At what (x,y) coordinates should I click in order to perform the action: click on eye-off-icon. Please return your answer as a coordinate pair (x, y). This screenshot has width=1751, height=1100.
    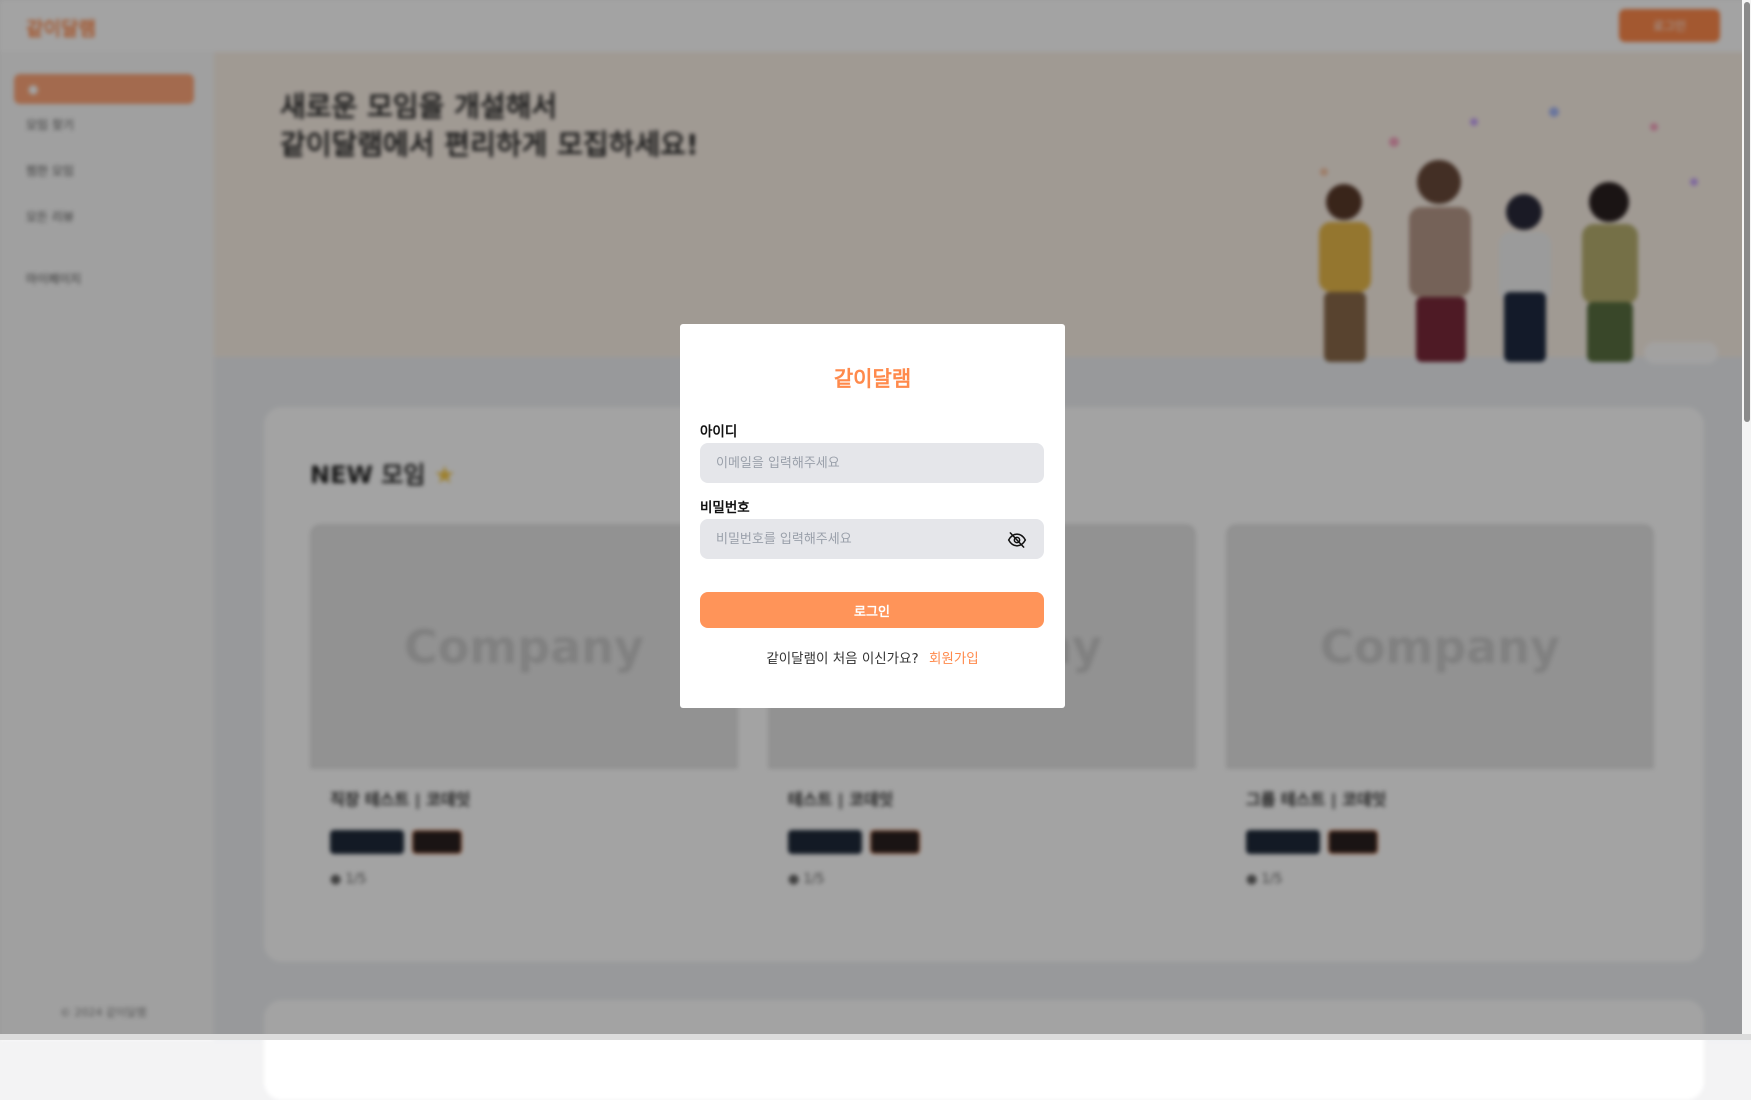
    Looking at the image, I should click on (1017, 540).